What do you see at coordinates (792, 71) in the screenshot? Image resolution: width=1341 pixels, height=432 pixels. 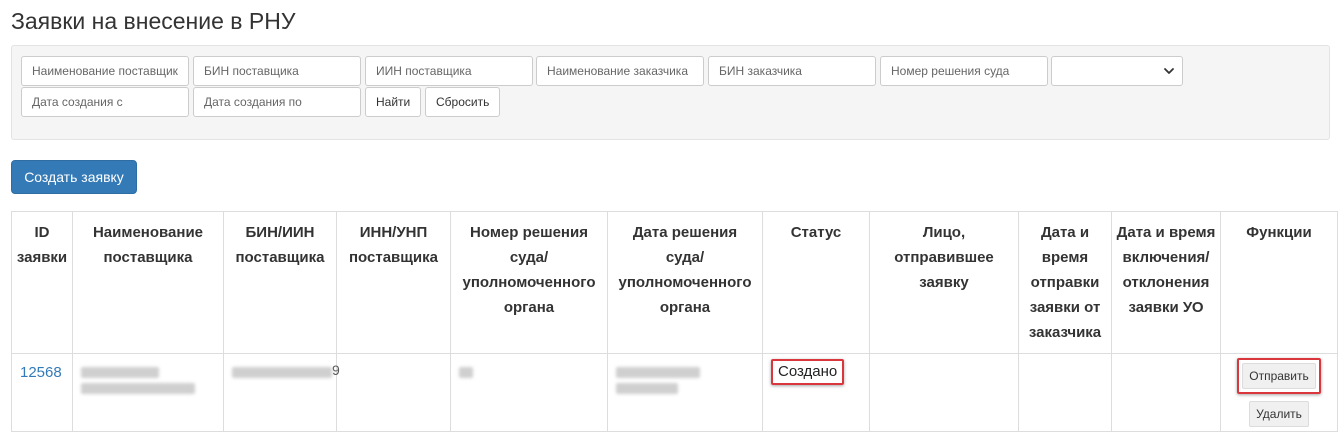 I see `customer-bin-filter-input` at bounding box center [792, 71].